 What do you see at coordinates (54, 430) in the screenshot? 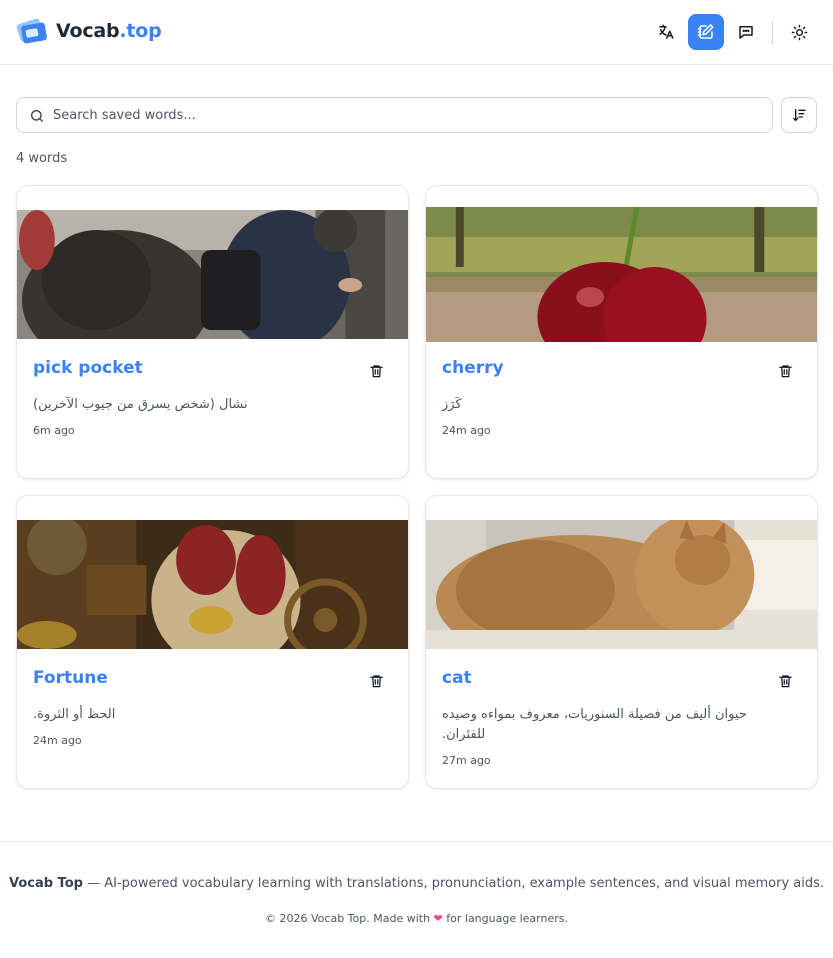
I see `saved-time: 6m ago` at bounding box center [54, 430].